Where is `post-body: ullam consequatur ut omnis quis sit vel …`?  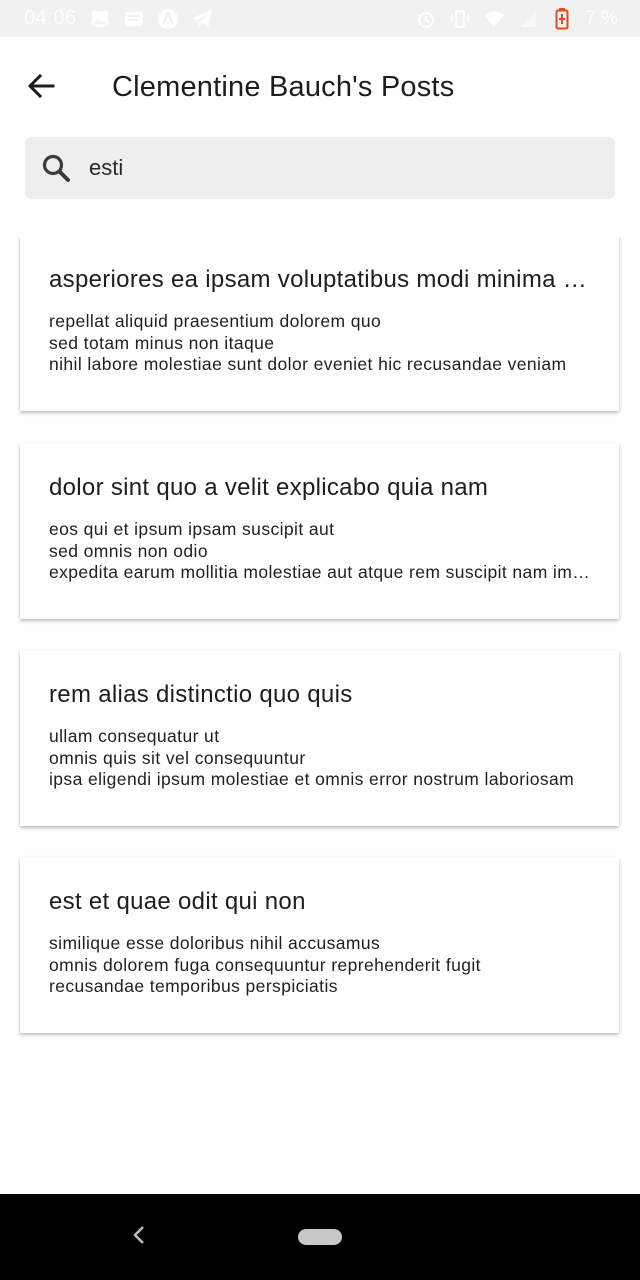 post-body: ullam consequatur ut omnis quis sit vel … is located at coordinates (320, 758).